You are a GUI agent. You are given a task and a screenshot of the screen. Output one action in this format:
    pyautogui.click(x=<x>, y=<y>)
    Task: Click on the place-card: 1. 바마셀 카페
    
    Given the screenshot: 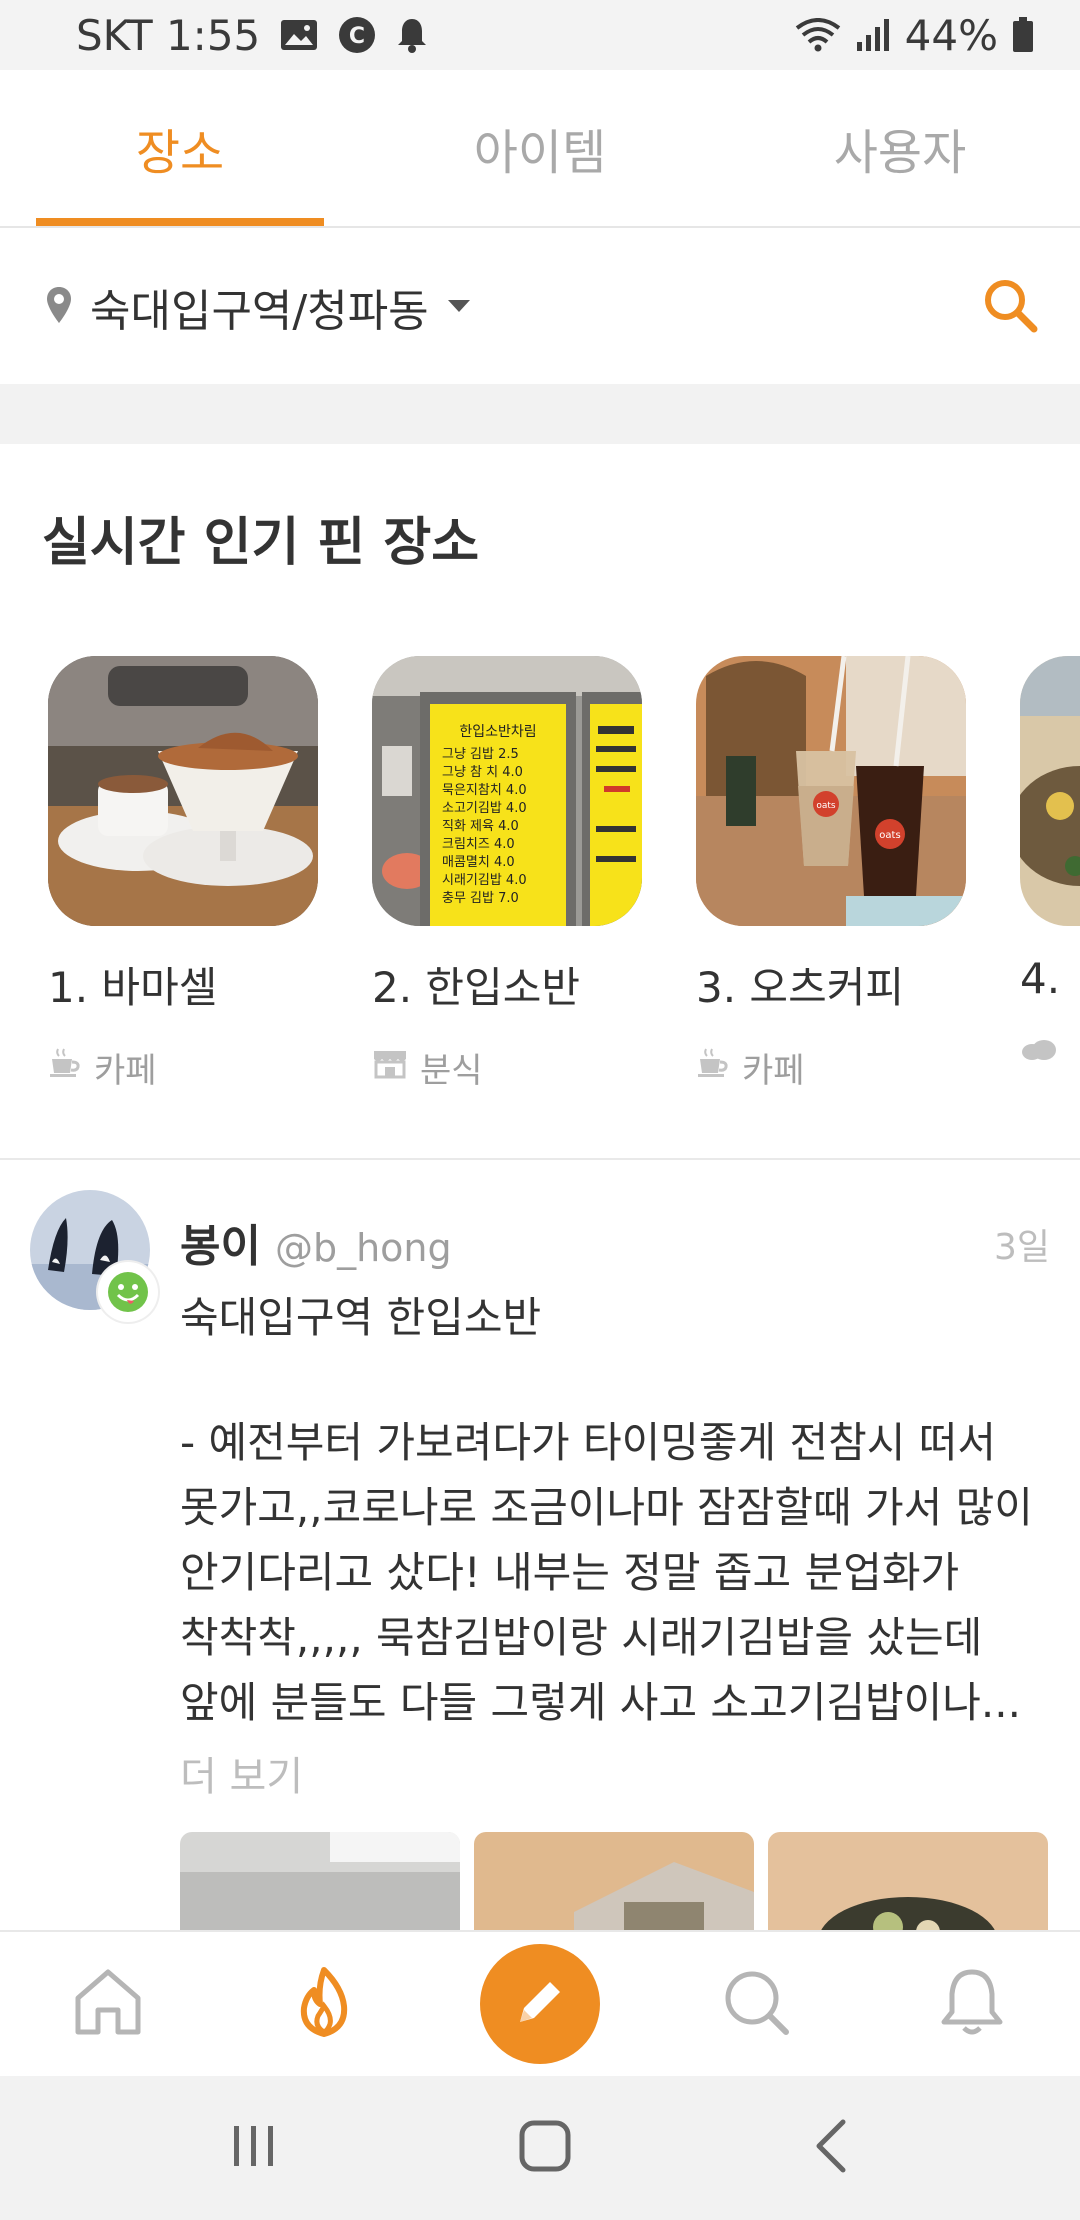 What is the action you would take?
    pyautogui.click(x=183, y=871)
    